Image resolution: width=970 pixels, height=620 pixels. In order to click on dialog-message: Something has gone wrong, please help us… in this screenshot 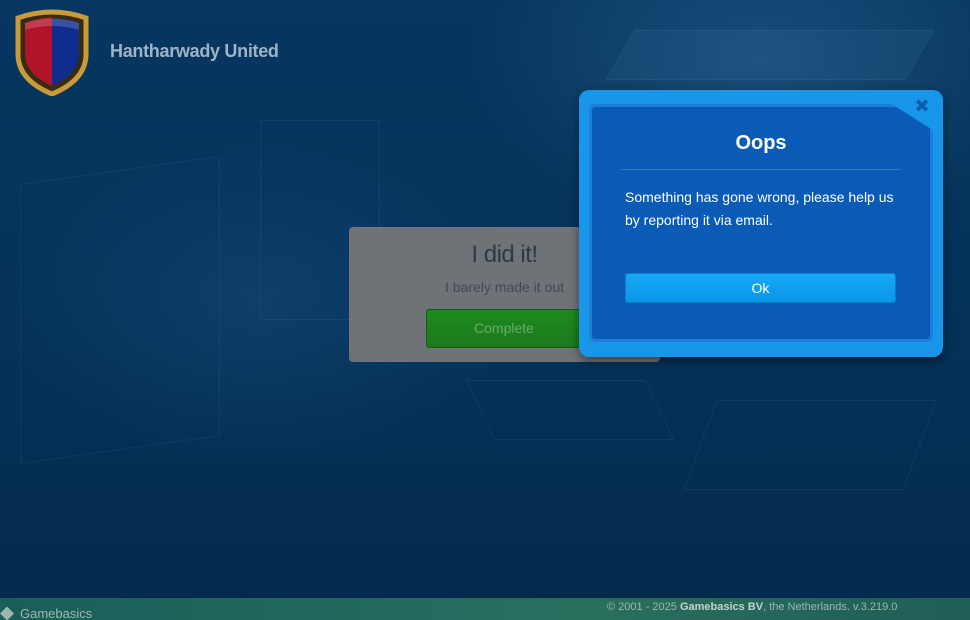, I will do `click(759, 208)`.